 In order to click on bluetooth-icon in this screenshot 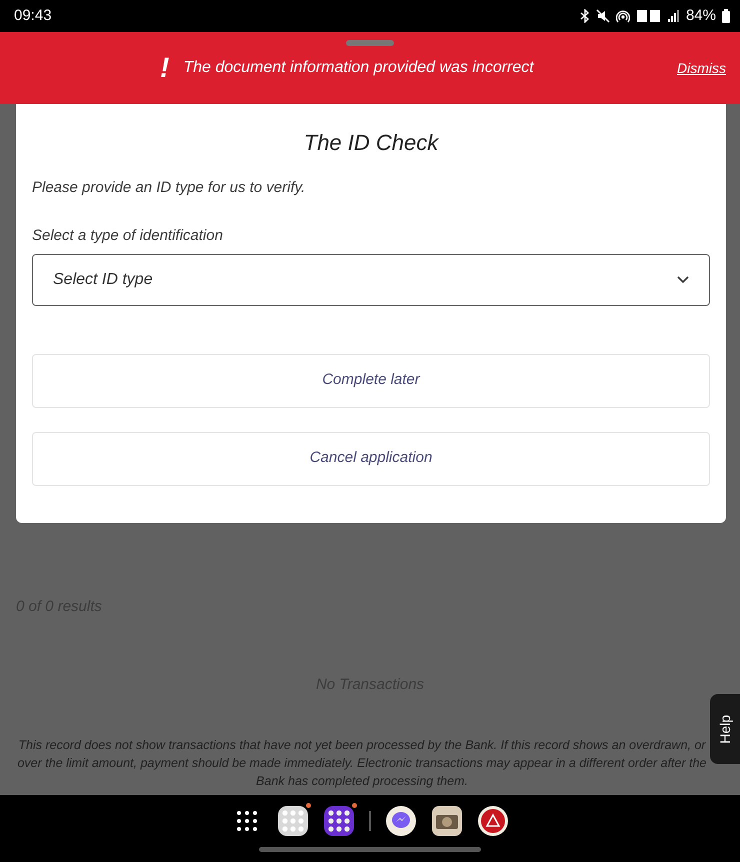, I will do `click(585, 16)`.